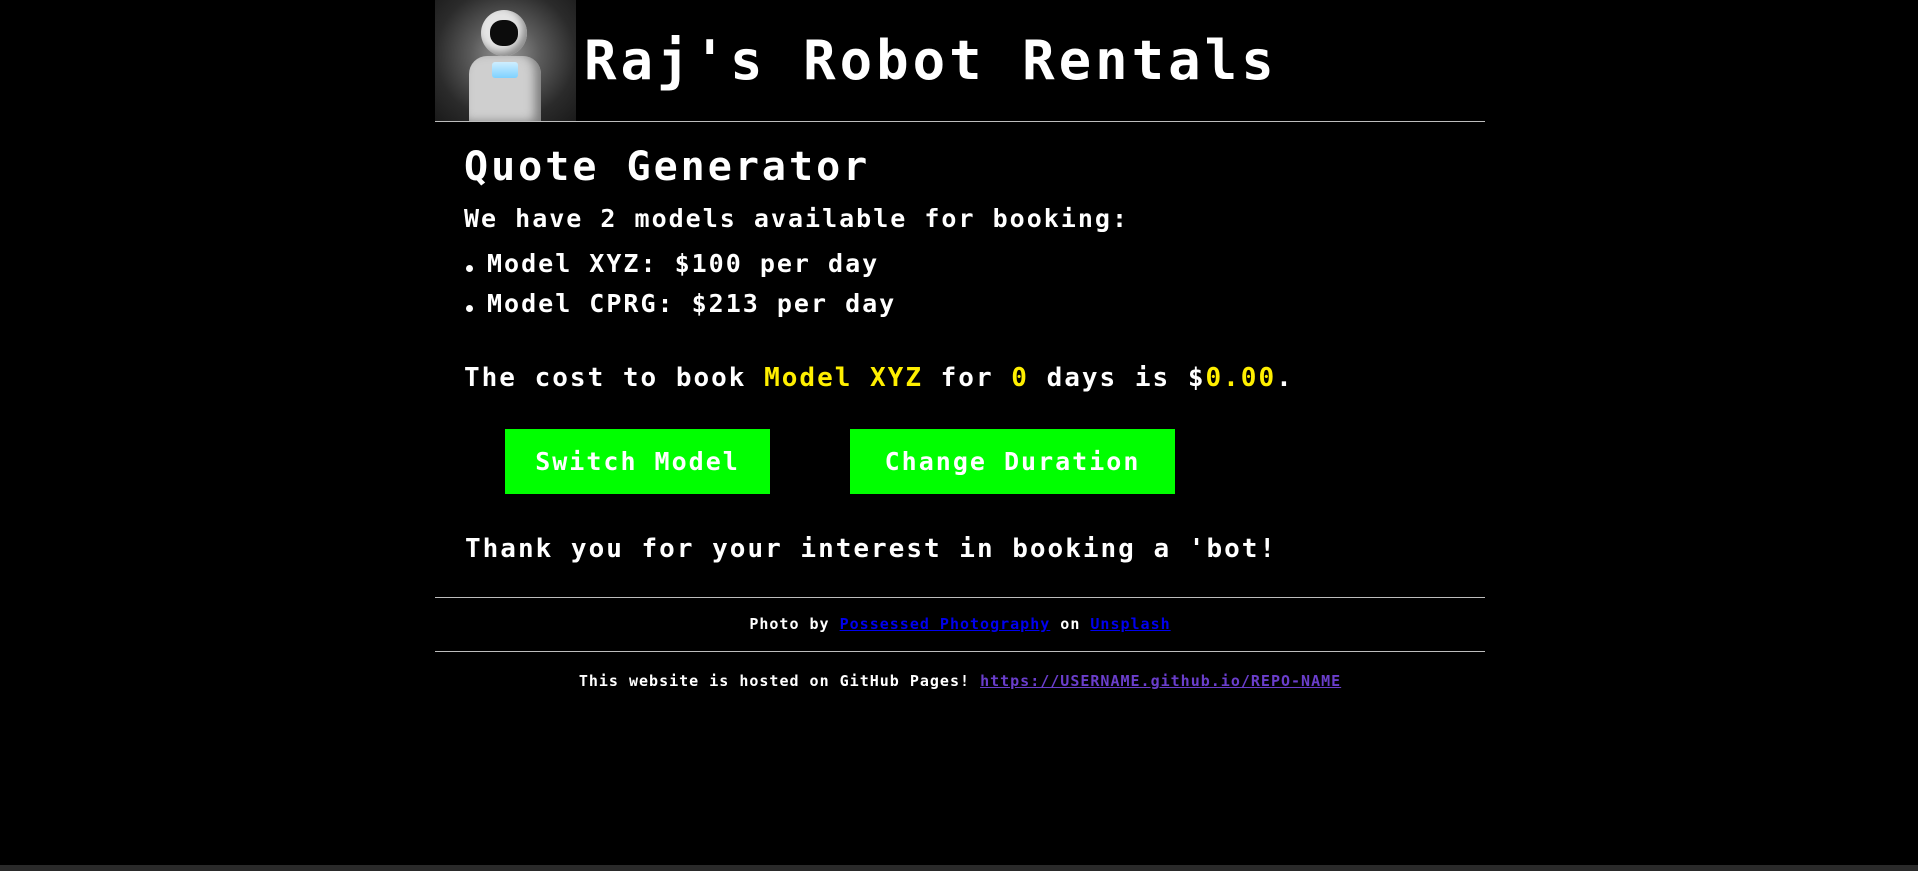  Describe the element at coordinates (796, 218) in the screenshot. I see `models-intro: We have 2 models available for booking:` at that location.